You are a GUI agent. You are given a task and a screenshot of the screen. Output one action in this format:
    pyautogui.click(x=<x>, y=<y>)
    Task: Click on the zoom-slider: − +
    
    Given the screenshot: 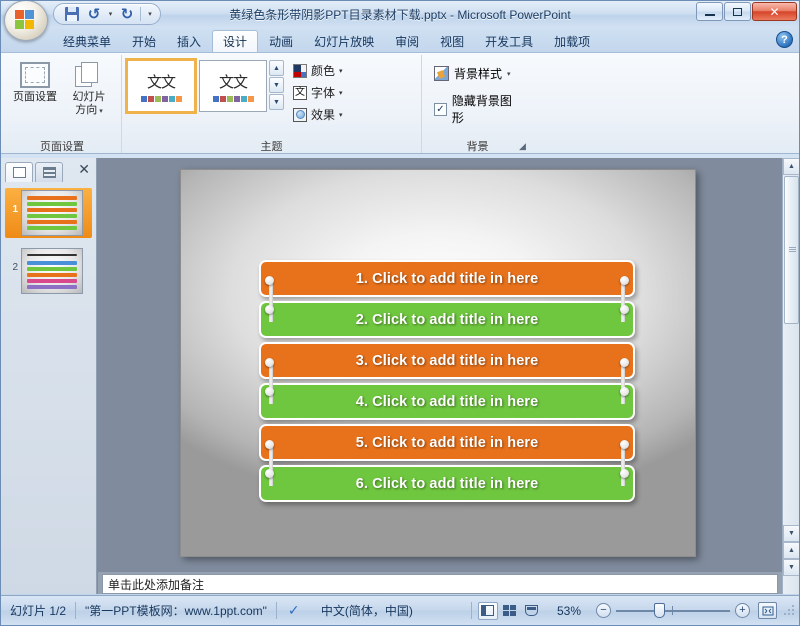 What is the action you would take?
    pyautogui.click(x=673, y=610)
    